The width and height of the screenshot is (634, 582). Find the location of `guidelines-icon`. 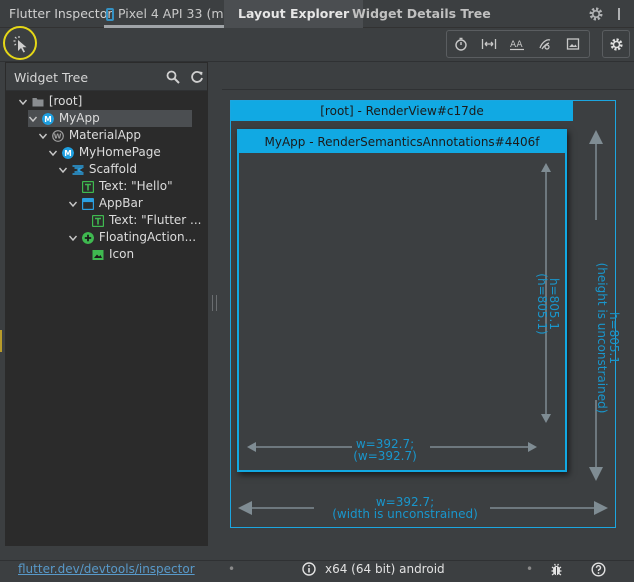

guidelines-icon is located at coordinates (489, 44).